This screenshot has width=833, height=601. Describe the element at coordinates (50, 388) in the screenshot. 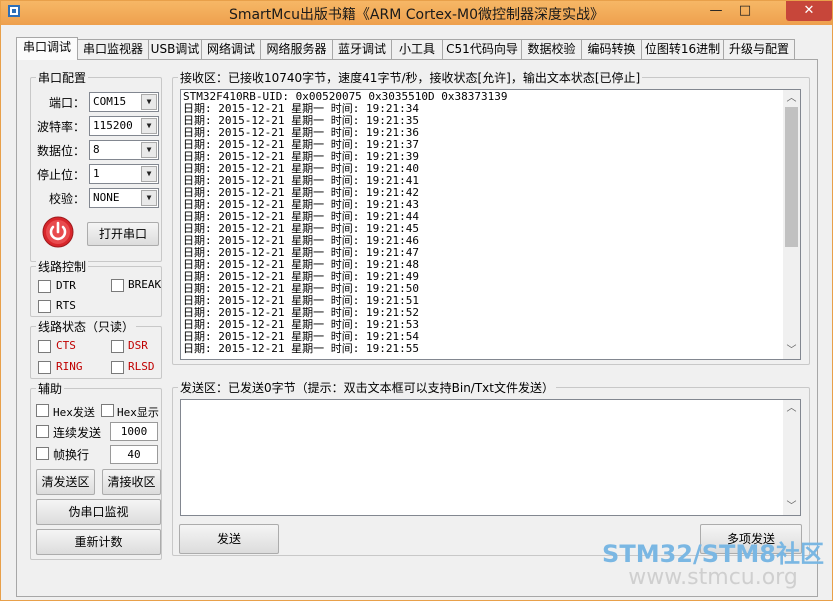

I see `assist-title: 辅助` at that location.